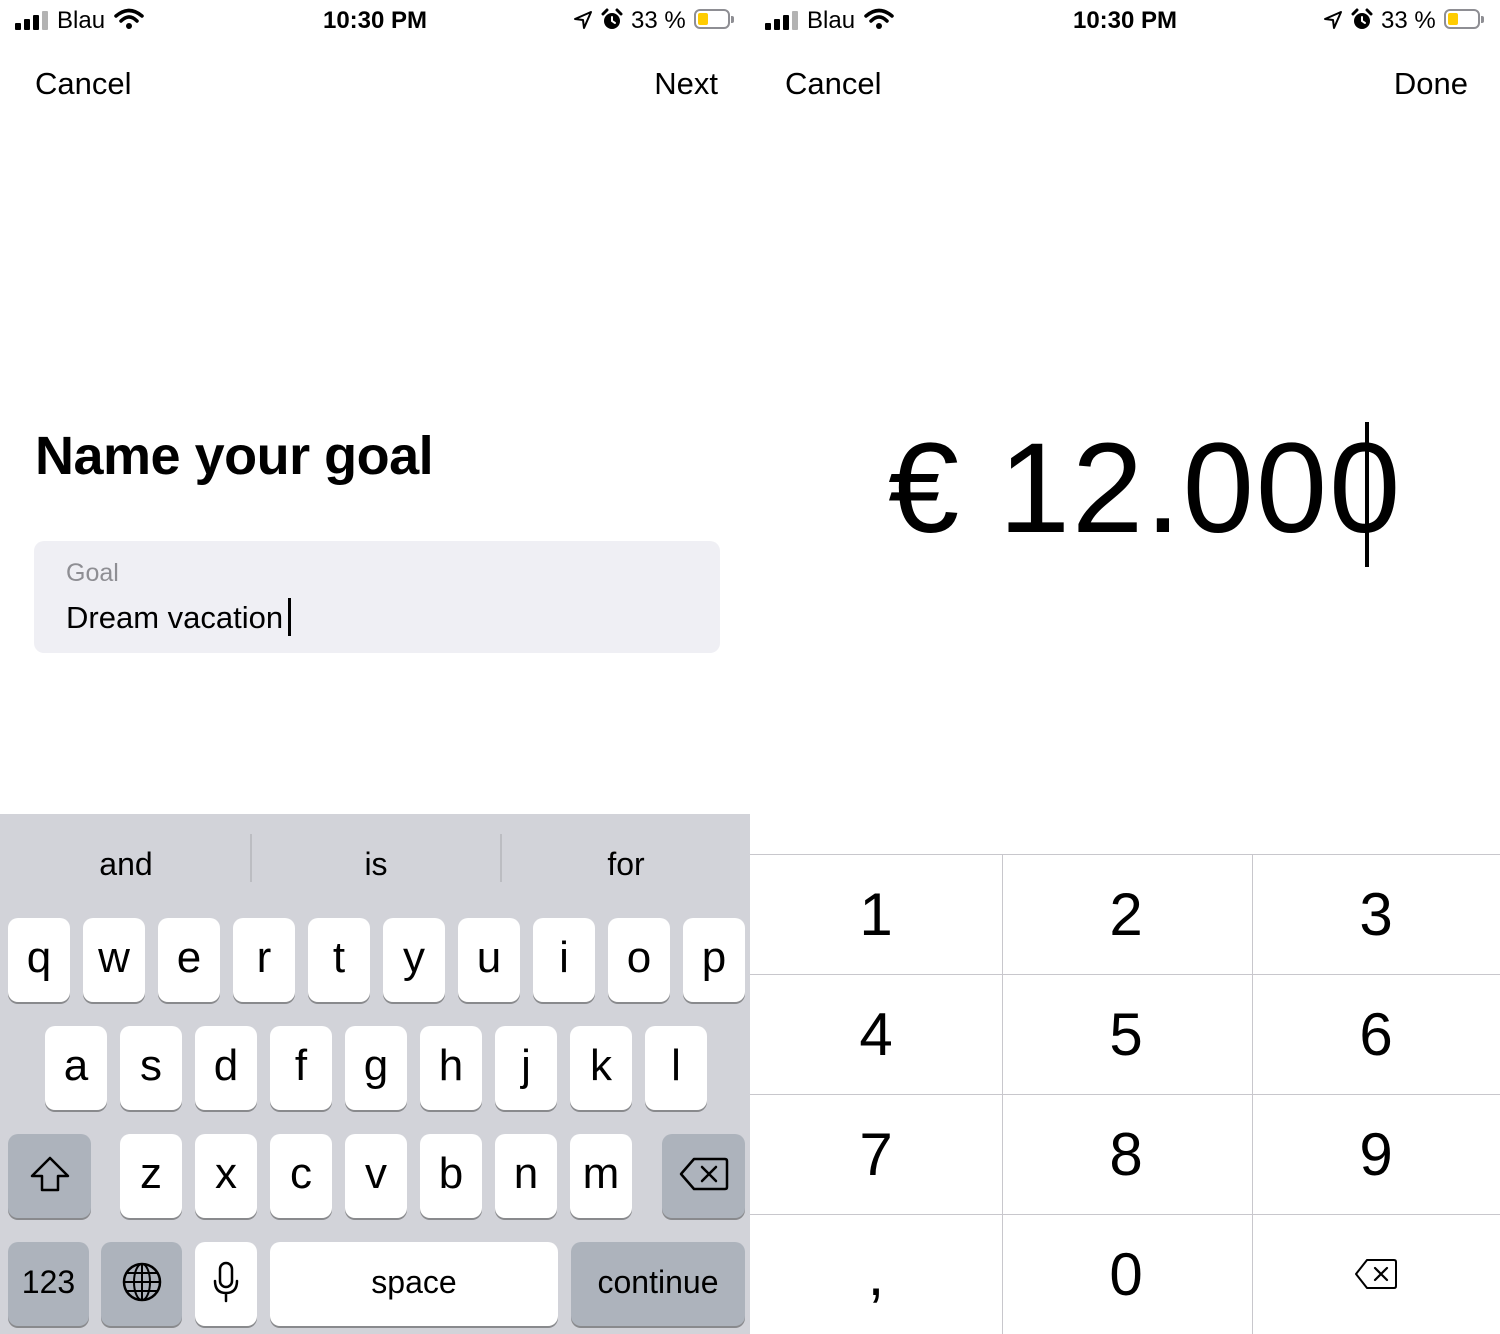 This screenshot has height=1334, width=1500. What do you see at coordinates (376, 1176) in the screenshot?
I see `key-v: v` at bounding box center [376, 1176].